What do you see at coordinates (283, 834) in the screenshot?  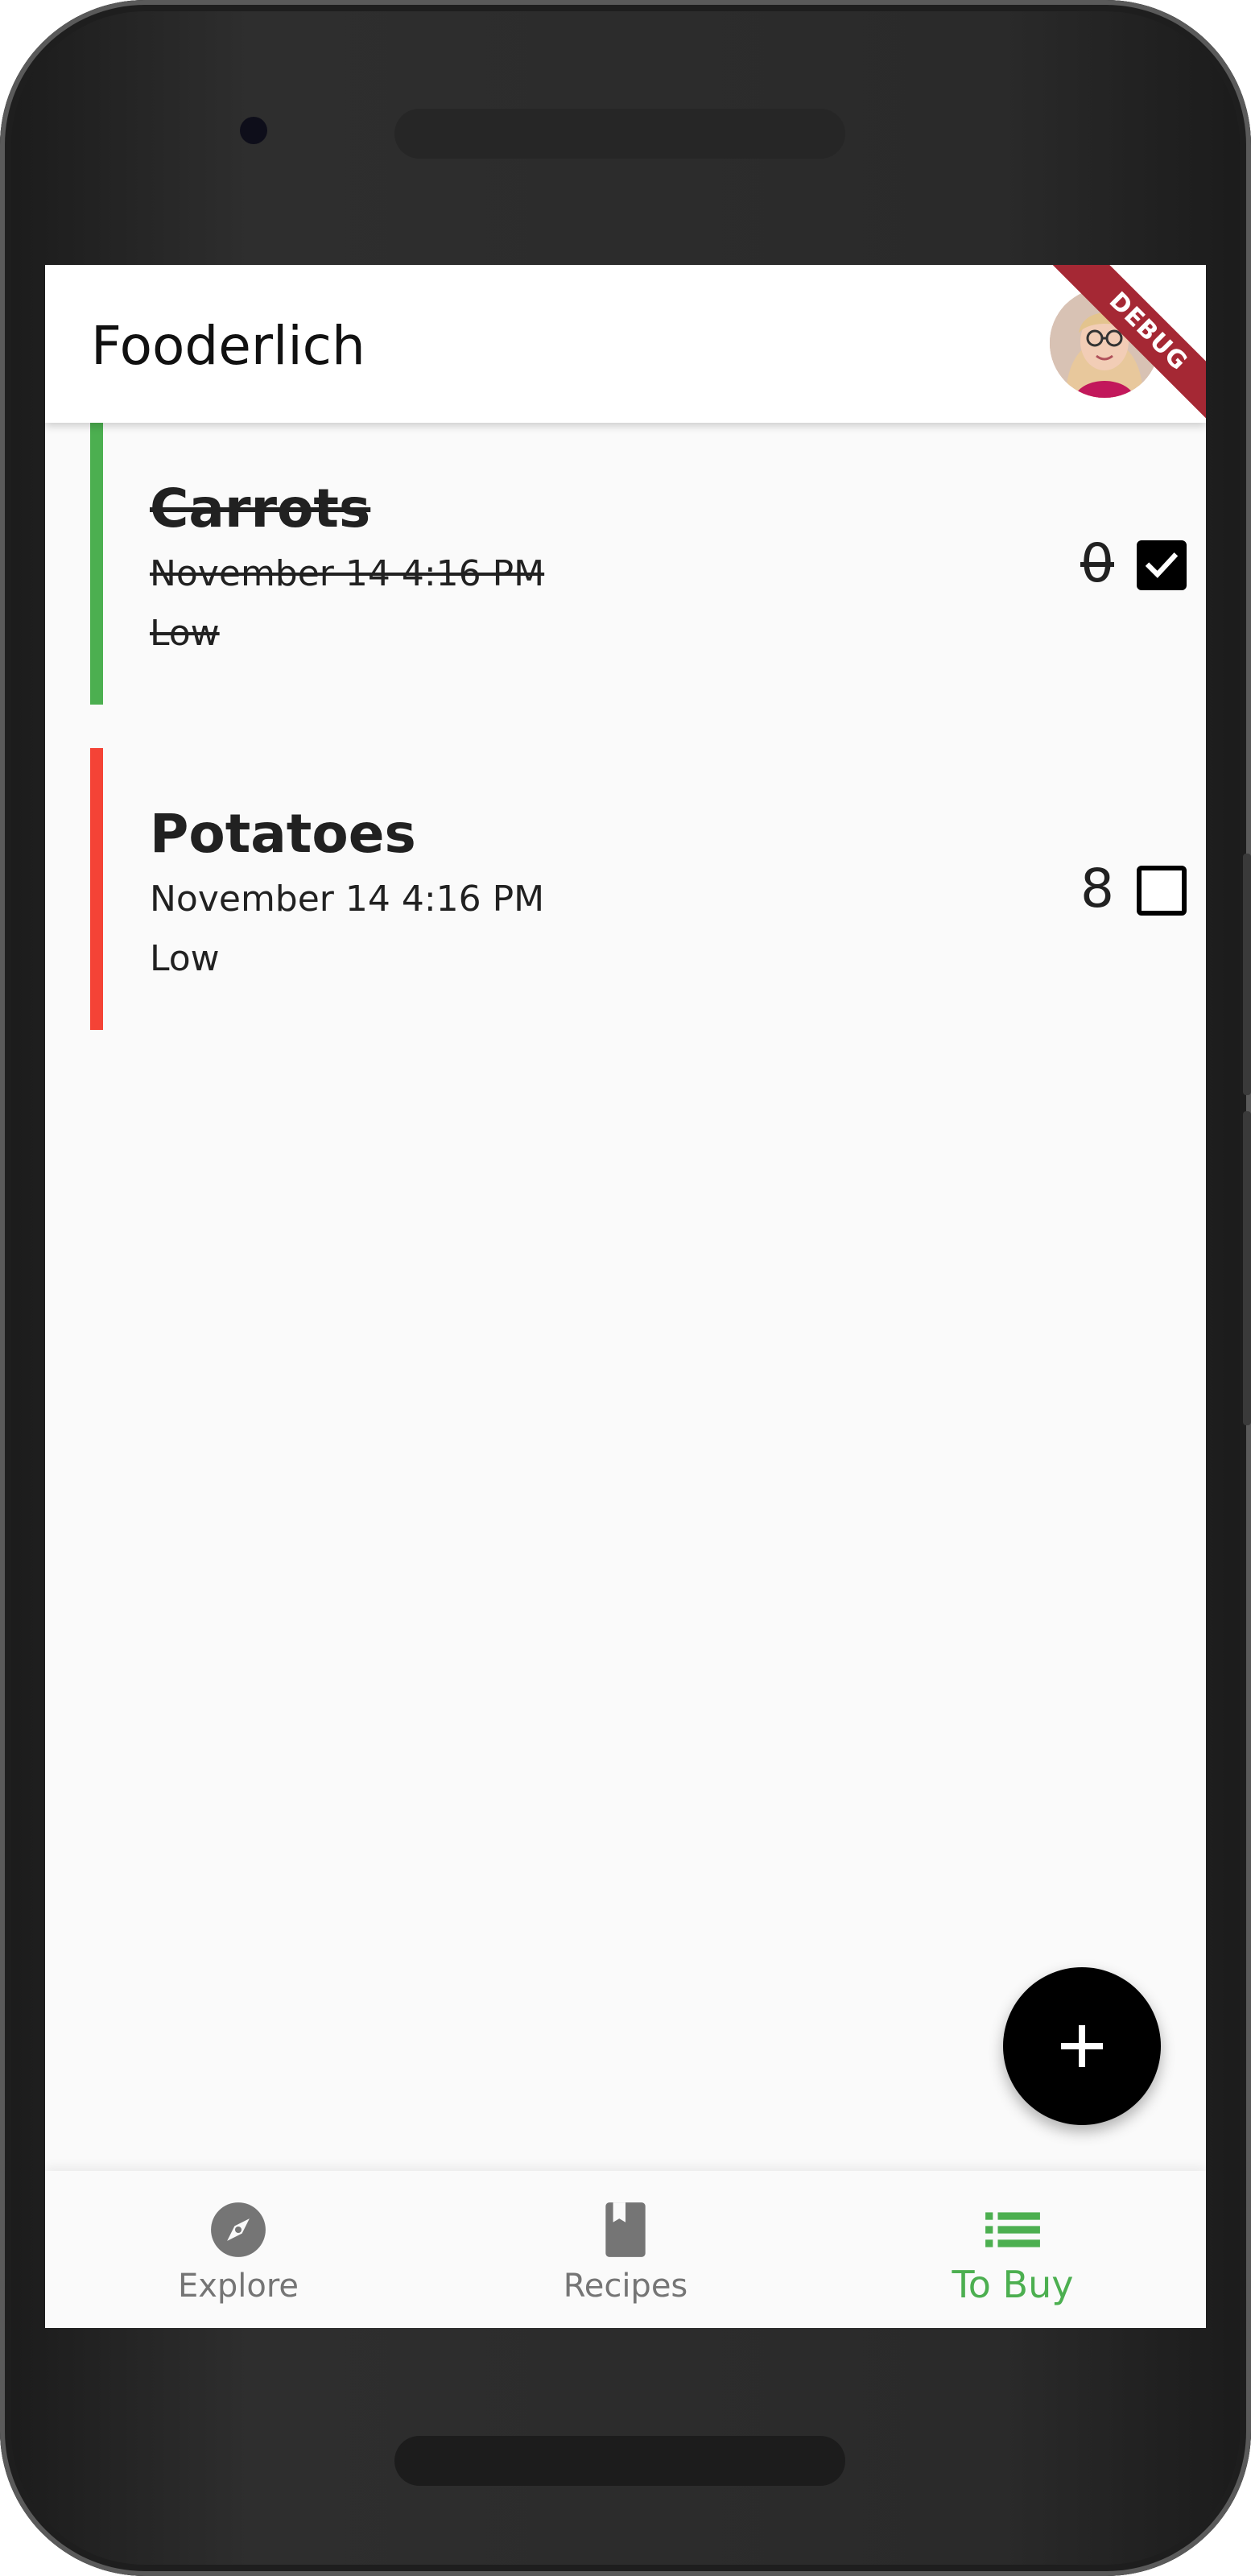 I see `item-name: Potatoes` at bounding box center [283, 834].